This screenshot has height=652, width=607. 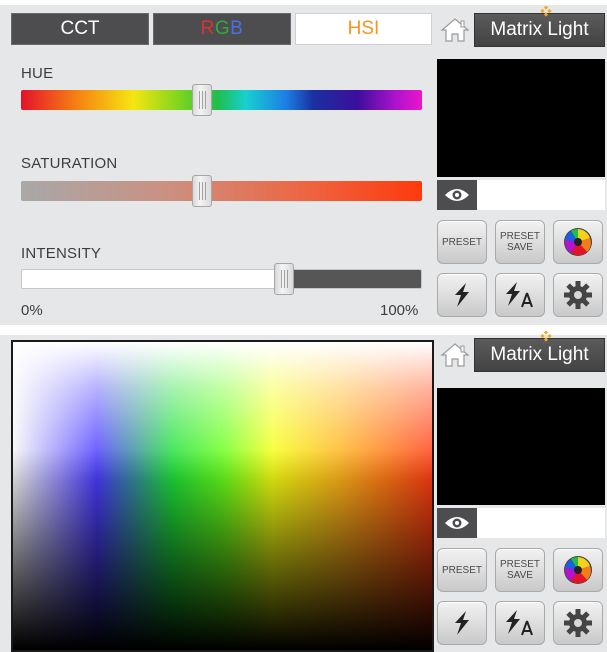 What do you see at coordinates (32, 310) in the screenshot?
I see `intensity-min-label: 0%` at bounding box center [32, 310].